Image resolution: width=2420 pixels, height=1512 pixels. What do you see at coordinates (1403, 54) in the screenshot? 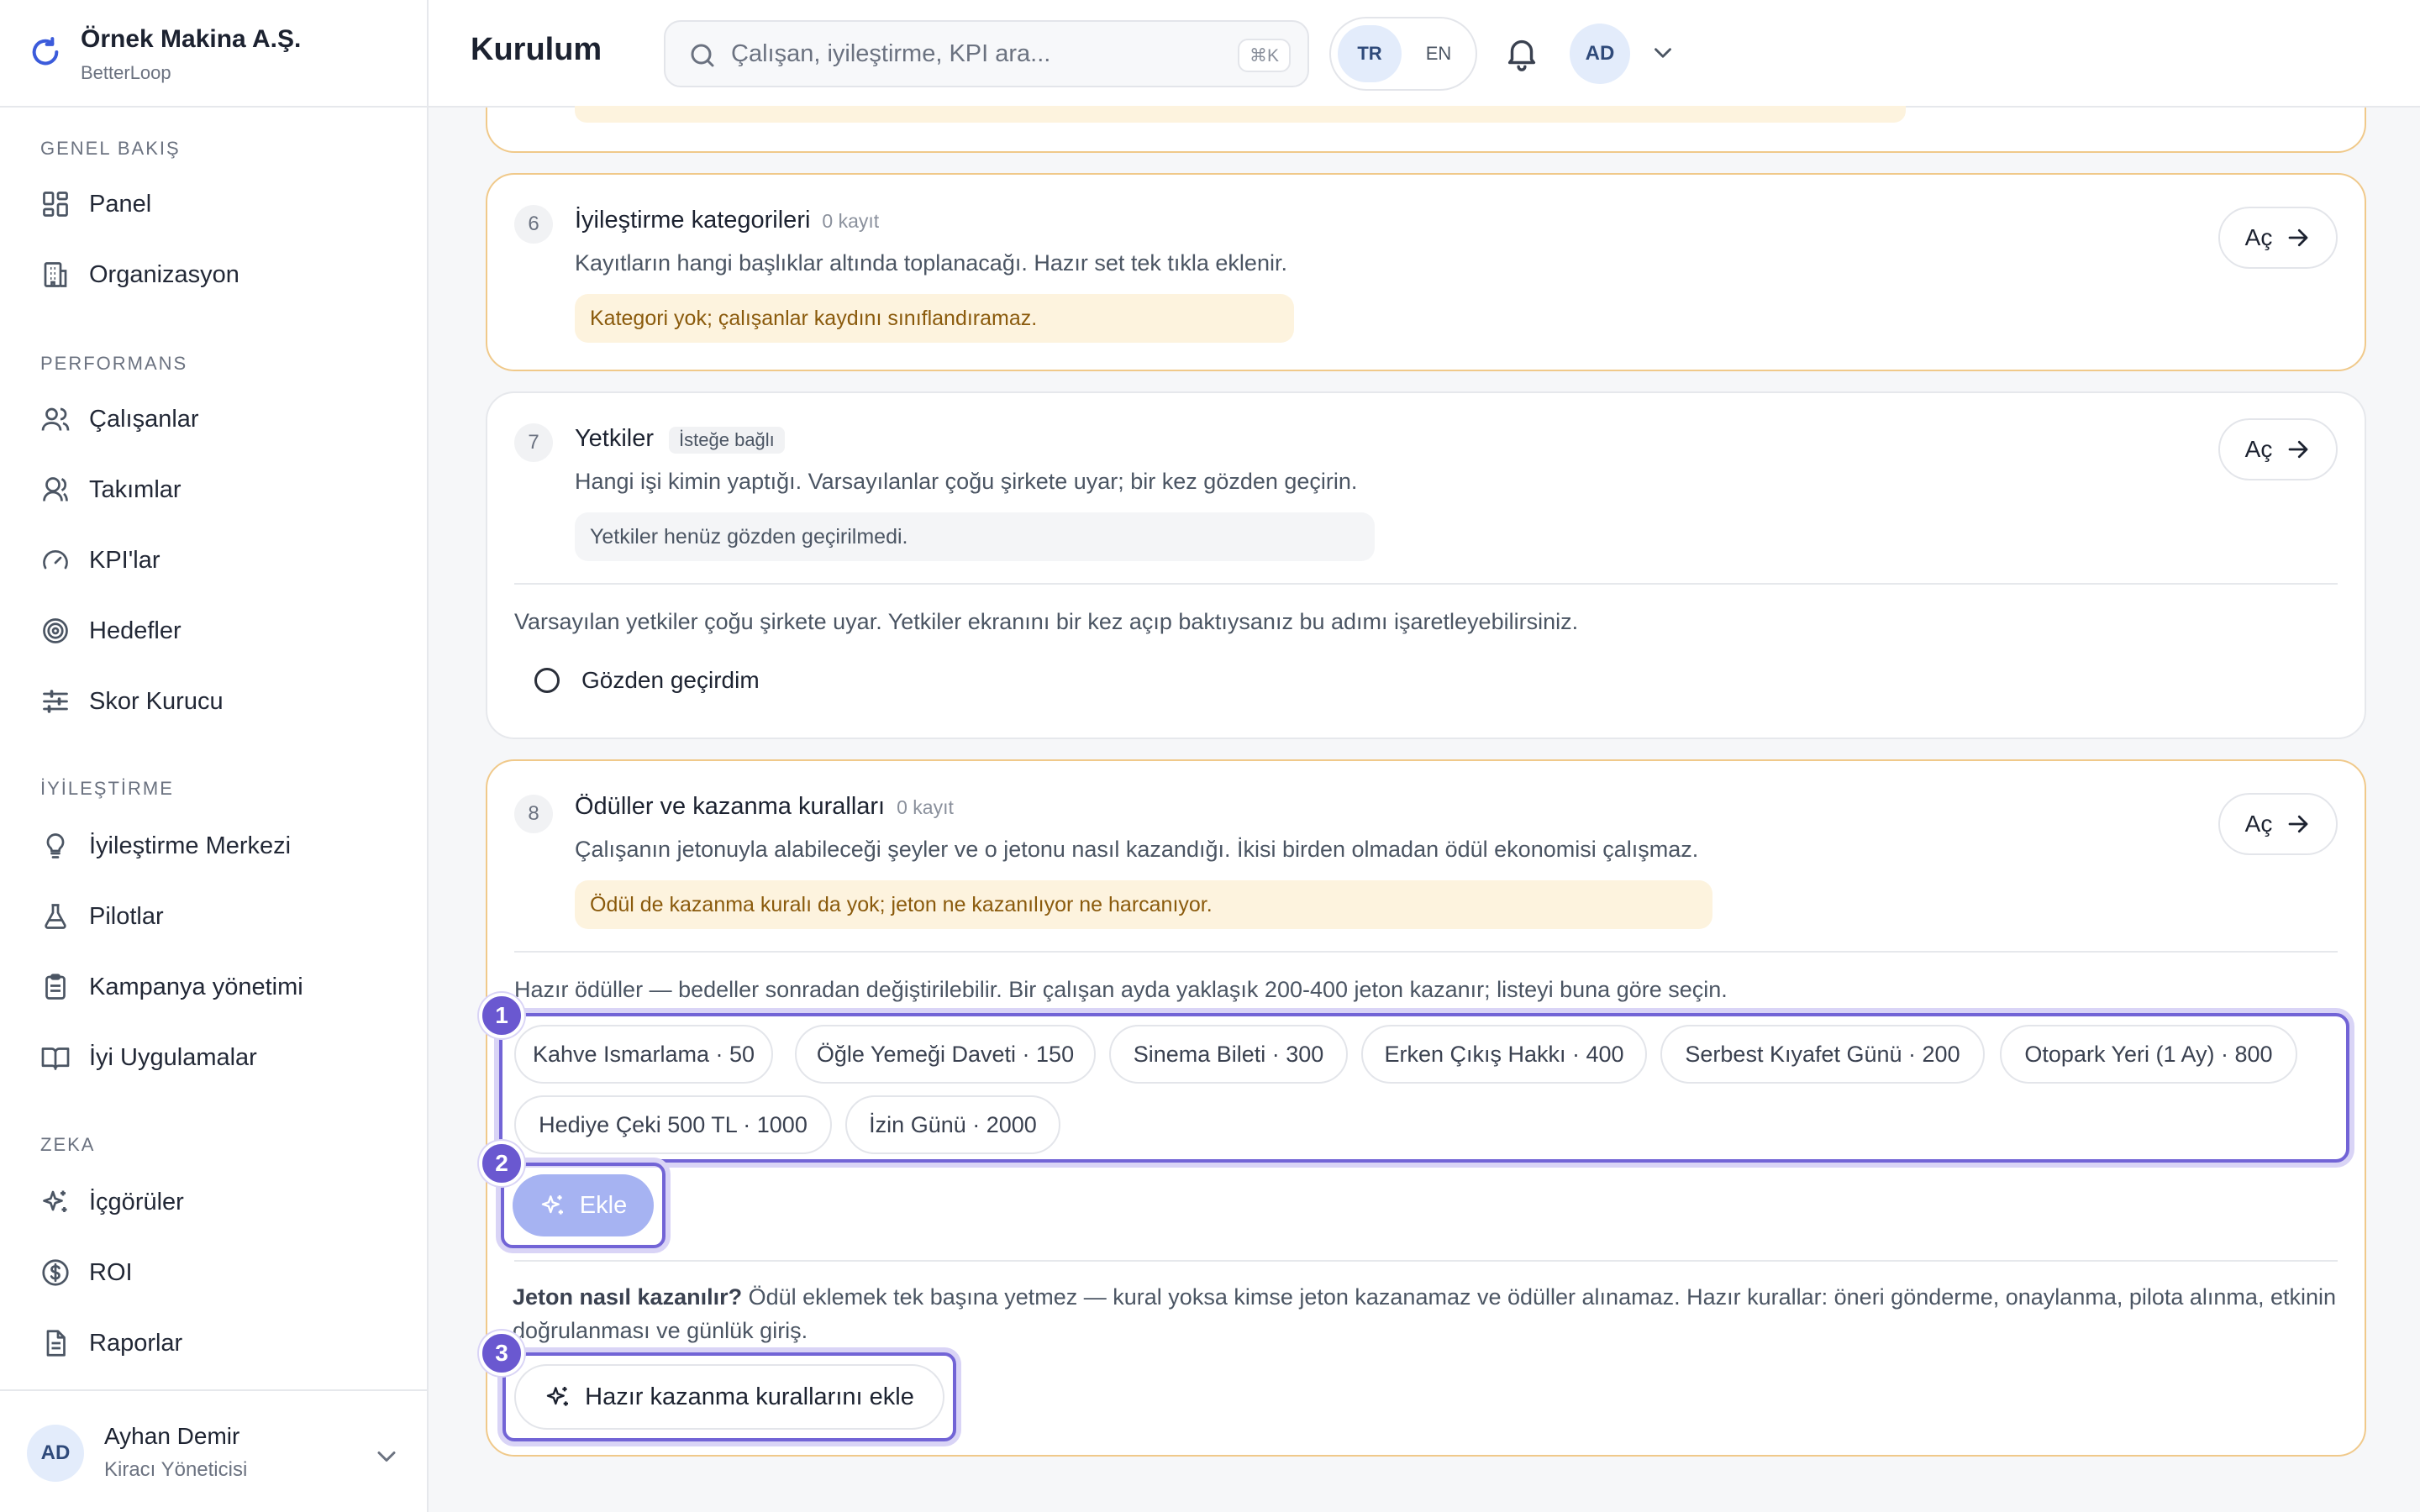
I see `language-toggle: TR EN` at bounding box center [1403, 54].